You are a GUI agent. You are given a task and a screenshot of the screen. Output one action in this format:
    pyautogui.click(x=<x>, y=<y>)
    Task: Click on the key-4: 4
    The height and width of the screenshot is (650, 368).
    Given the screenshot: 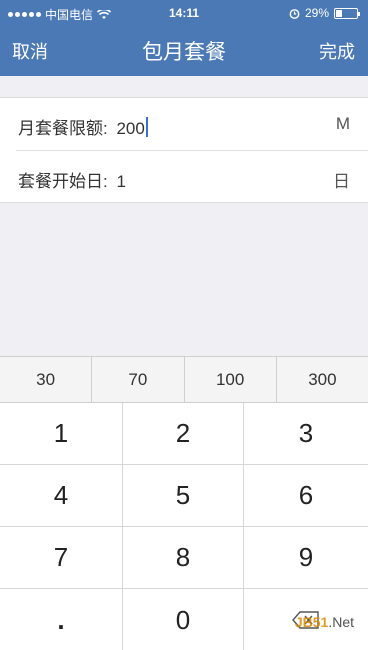 What is the action you would take?
    pyautogui.click(x=61, y=496)
    